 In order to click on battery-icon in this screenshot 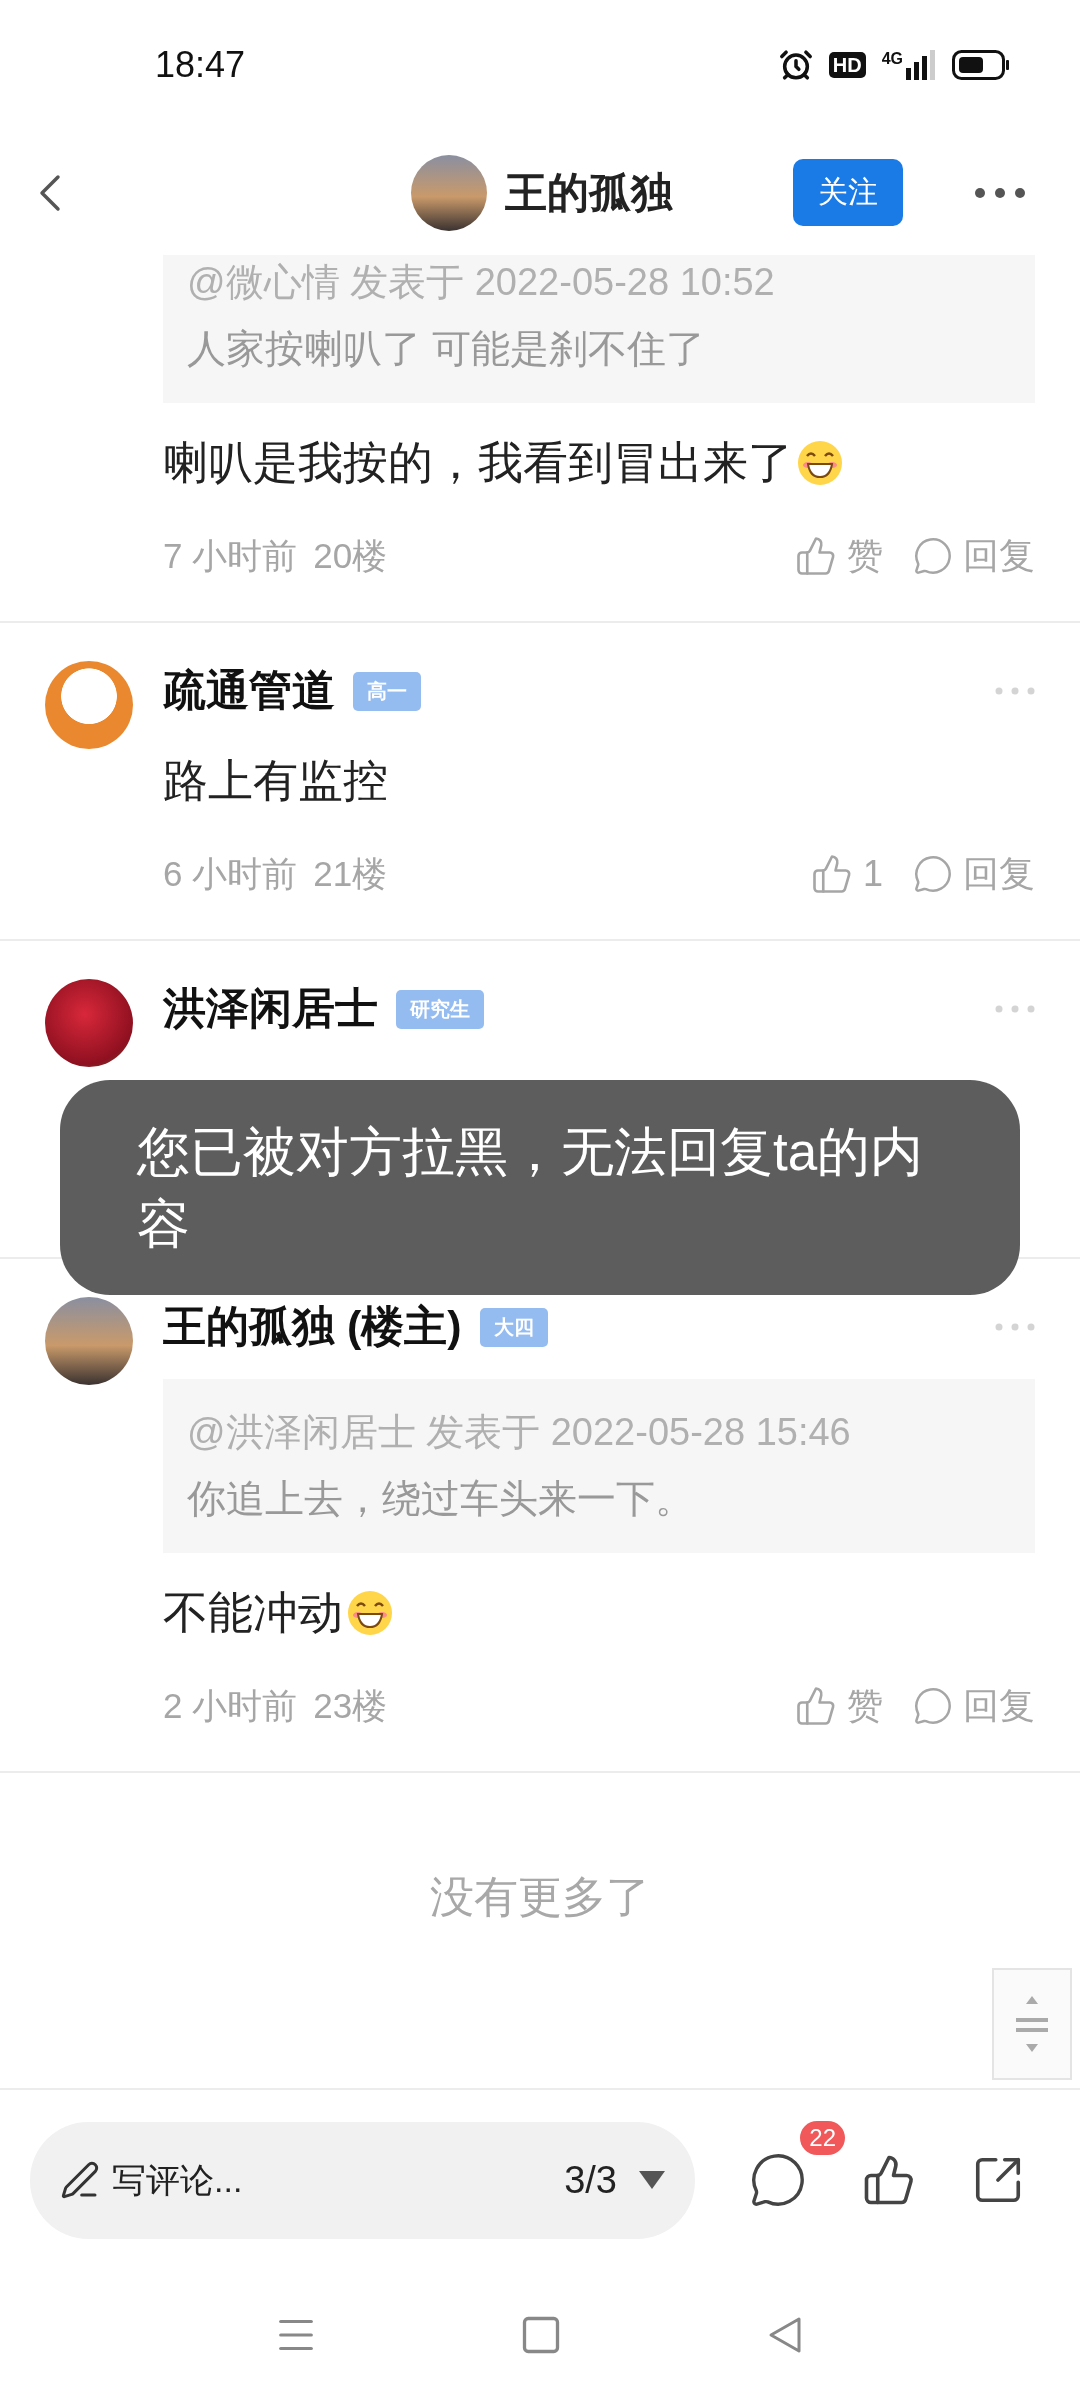, I will do `click(981, 65)`.